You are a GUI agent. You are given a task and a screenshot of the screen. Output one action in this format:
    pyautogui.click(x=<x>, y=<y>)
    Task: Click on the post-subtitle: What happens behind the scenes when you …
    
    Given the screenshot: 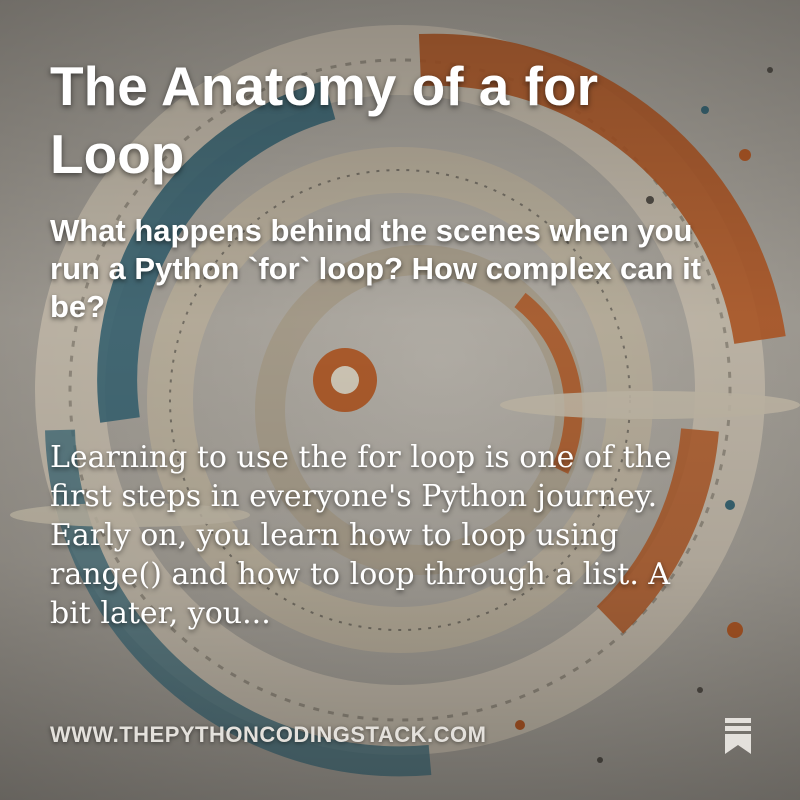 What is the action you would take?
    pyautogui.click(x=376, y=268)
    